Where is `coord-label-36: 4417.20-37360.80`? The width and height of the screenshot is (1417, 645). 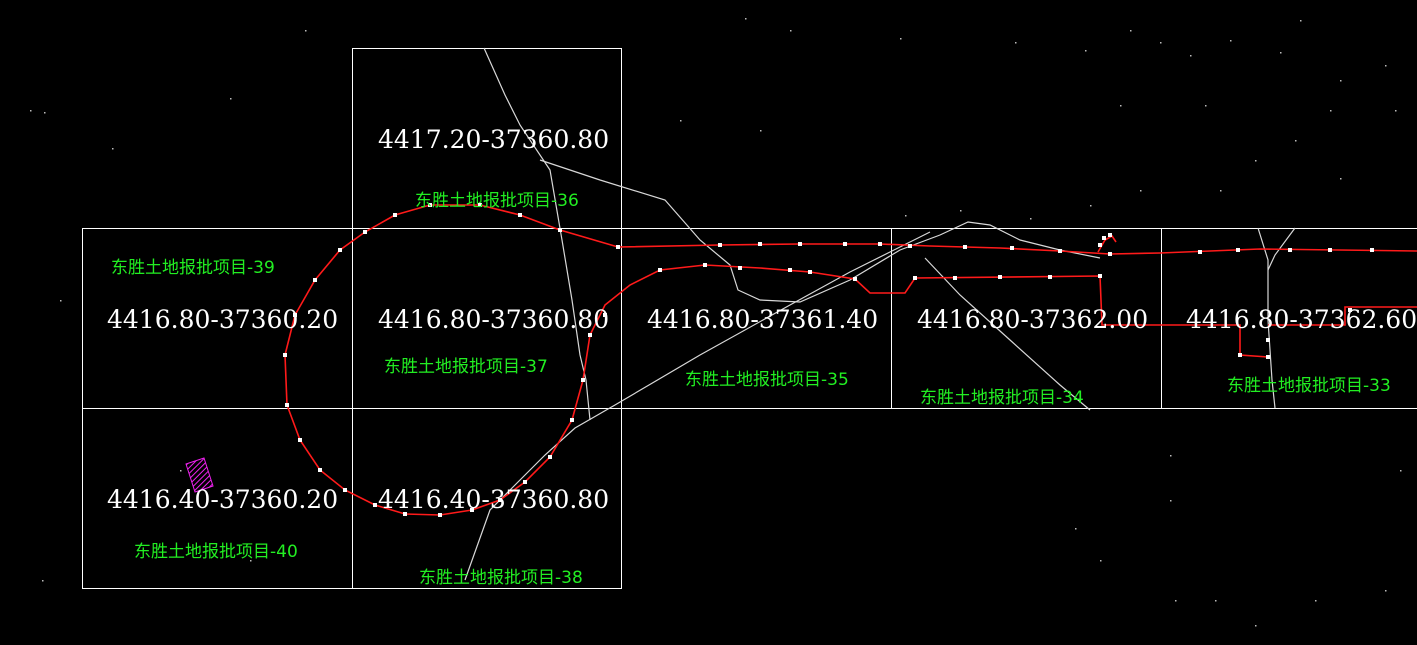
coord-label-36: 4417.20-37360.80 is located at coordinates (493, 139).